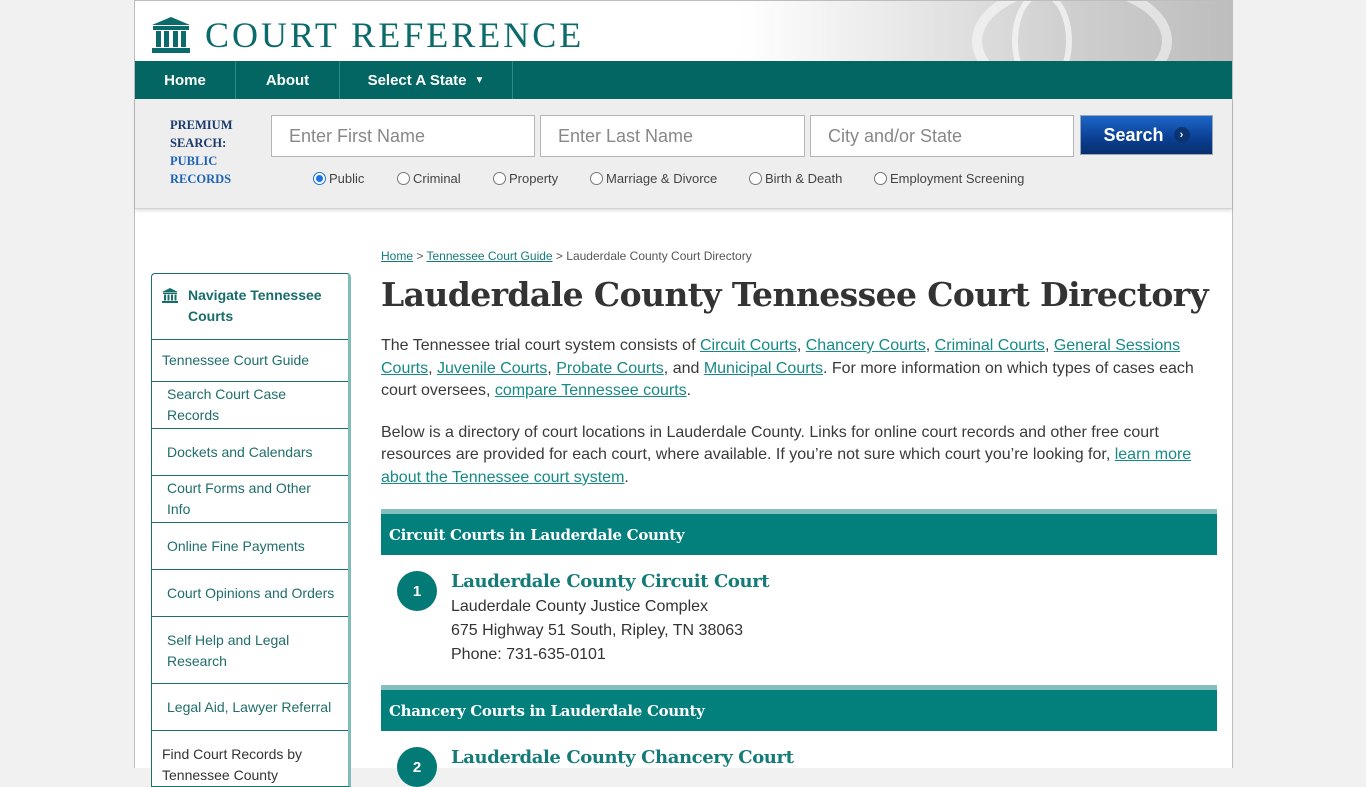 The image size is (1366, 787). I want to click on court-phone: Phone: 731-635-0101, so click(528, 654).